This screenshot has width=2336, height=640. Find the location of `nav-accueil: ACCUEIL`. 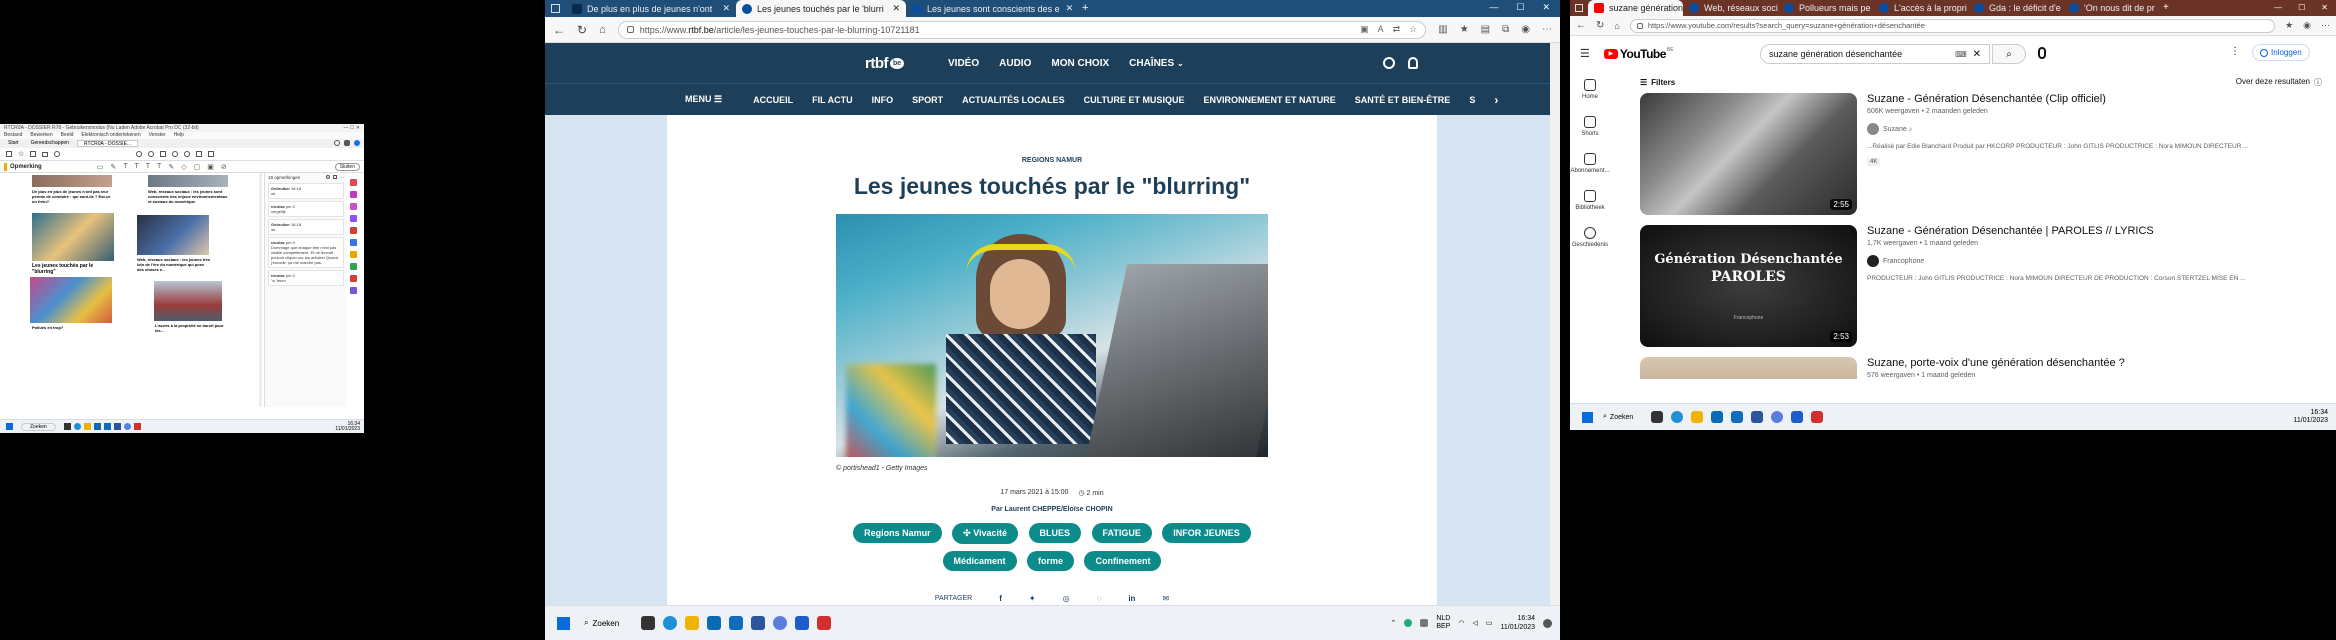

nav-accueil: ACCUEIL is located at coordinates (773, 100).